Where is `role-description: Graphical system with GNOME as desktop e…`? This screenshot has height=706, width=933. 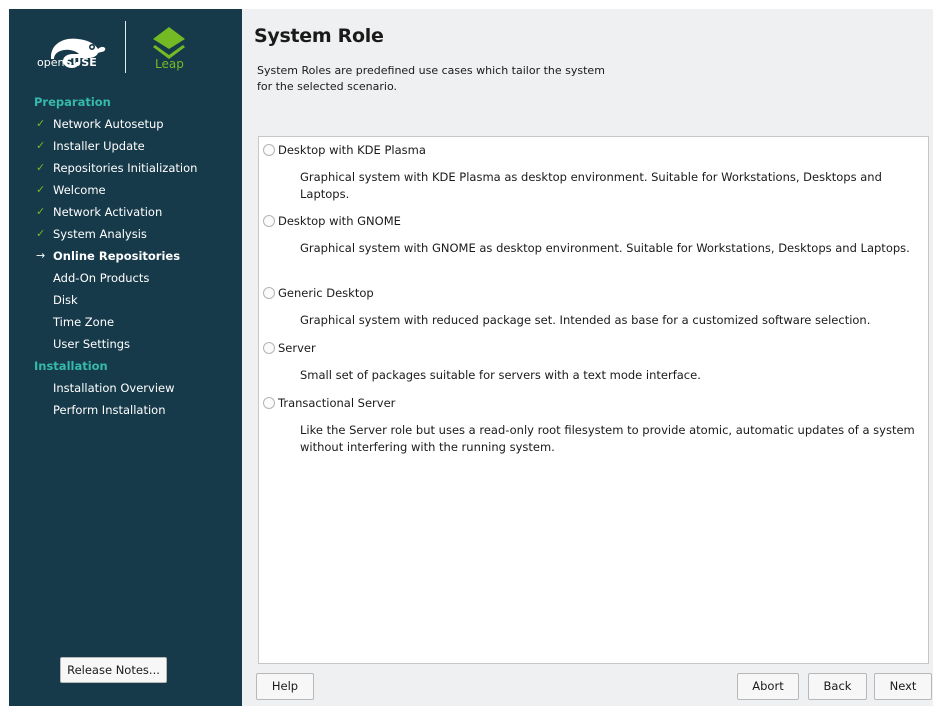 role-description: Graphical system with GNOME as desktop e… is located at coordinates (605, 248).